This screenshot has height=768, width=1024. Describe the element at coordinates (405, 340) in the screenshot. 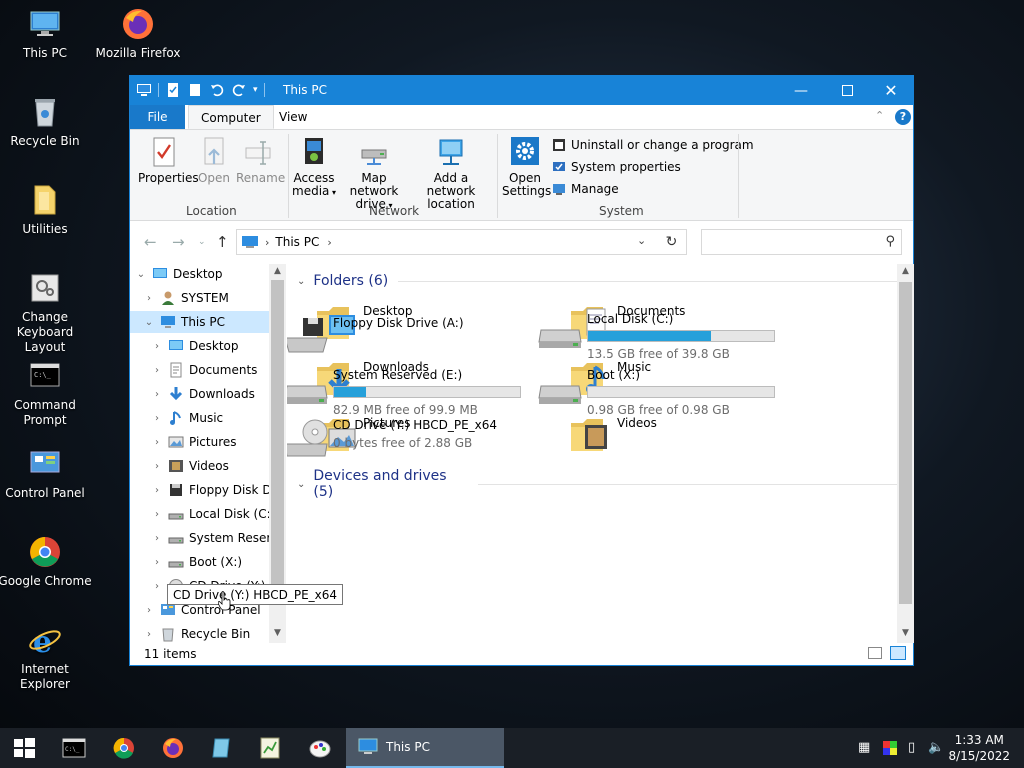

I see `drive-item: Floppy Disk Drive (A:)` at that location.